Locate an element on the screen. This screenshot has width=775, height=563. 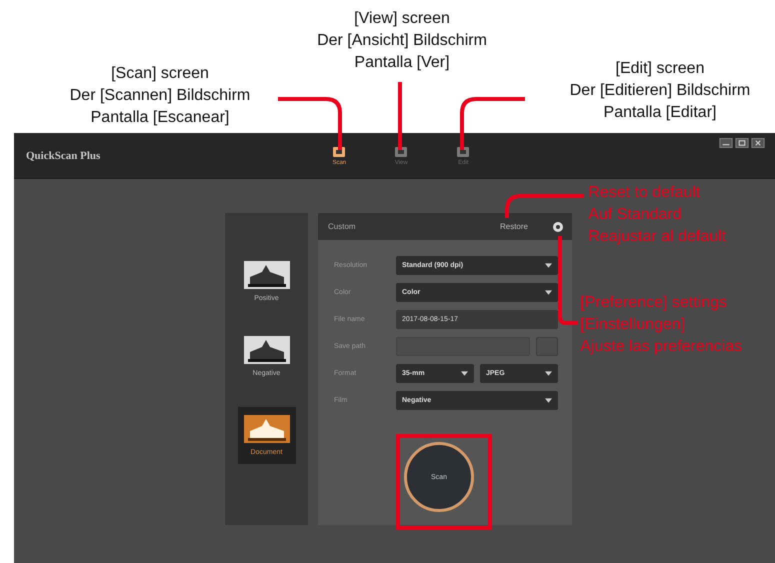
callout-text: [Scan] screen Der [Scannen] Bildschirm Pantalla [Escanear] is located at coordinates (160, 96).